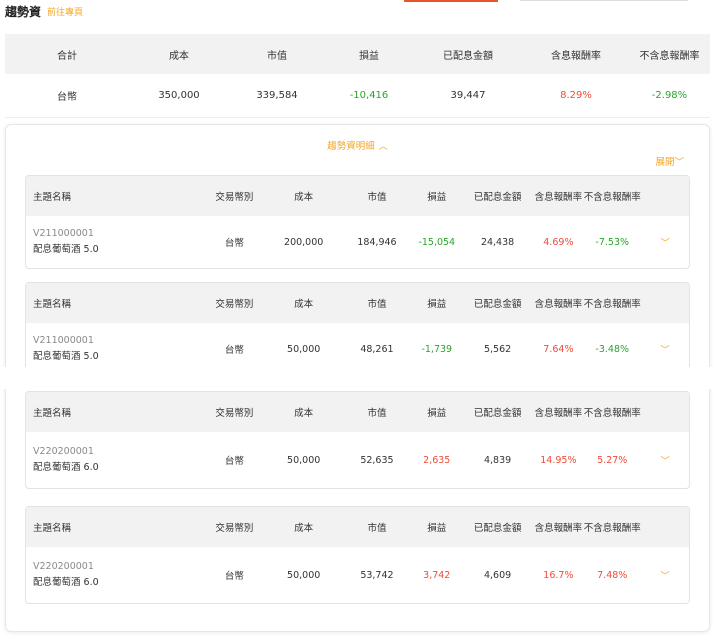 The height and width of the screenshot is (642, 720). I want to click on profit-loss-value: 2,635, so click(437, 460).